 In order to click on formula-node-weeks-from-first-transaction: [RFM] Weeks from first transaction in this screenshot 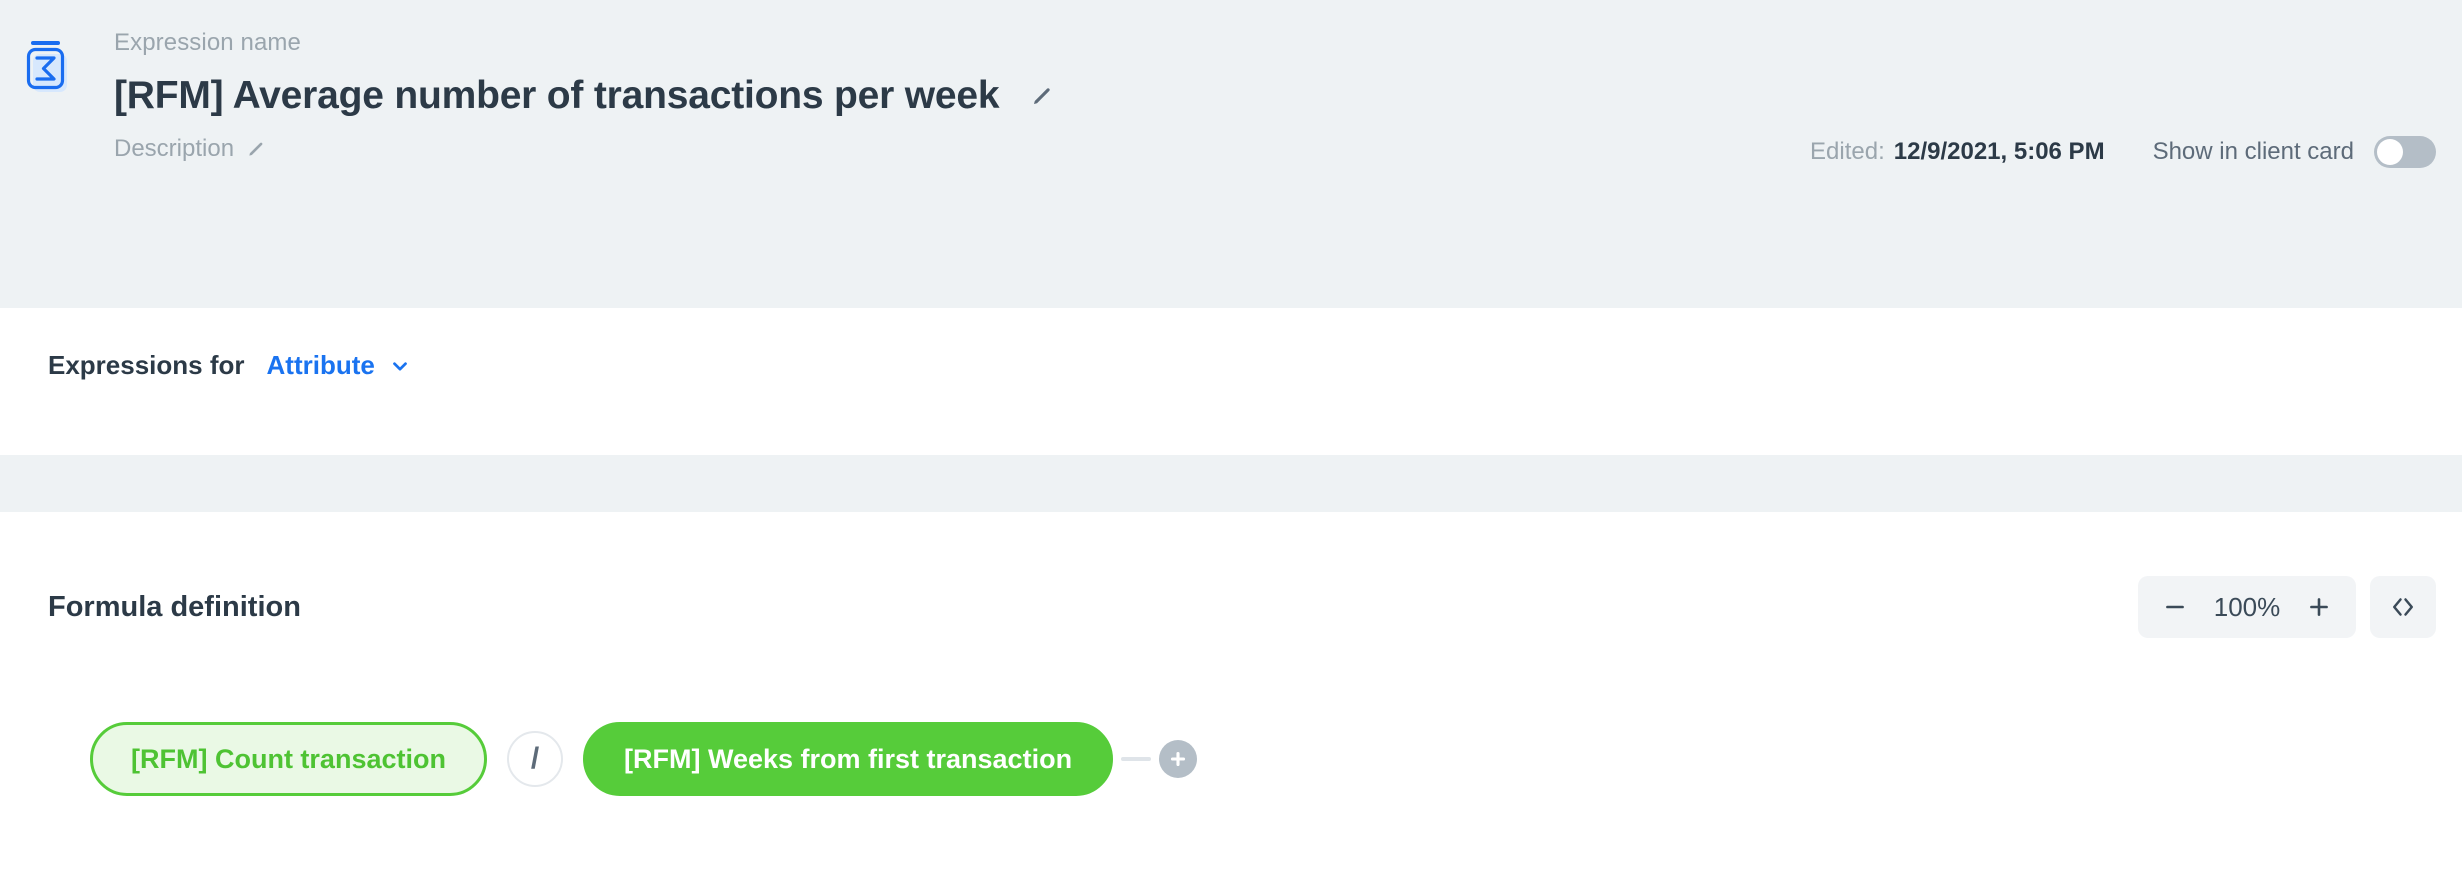, I will do `click(848, 759)`.